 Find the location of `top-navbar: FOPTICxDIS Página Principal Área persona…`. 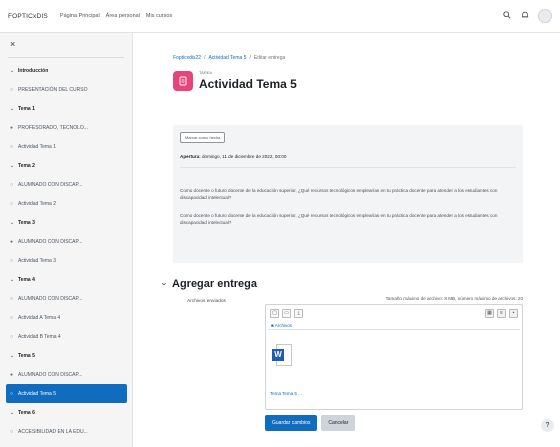

top-navbar: FOPTICxDIS Página Principal Área persona… is located at coordinates (280, 16).